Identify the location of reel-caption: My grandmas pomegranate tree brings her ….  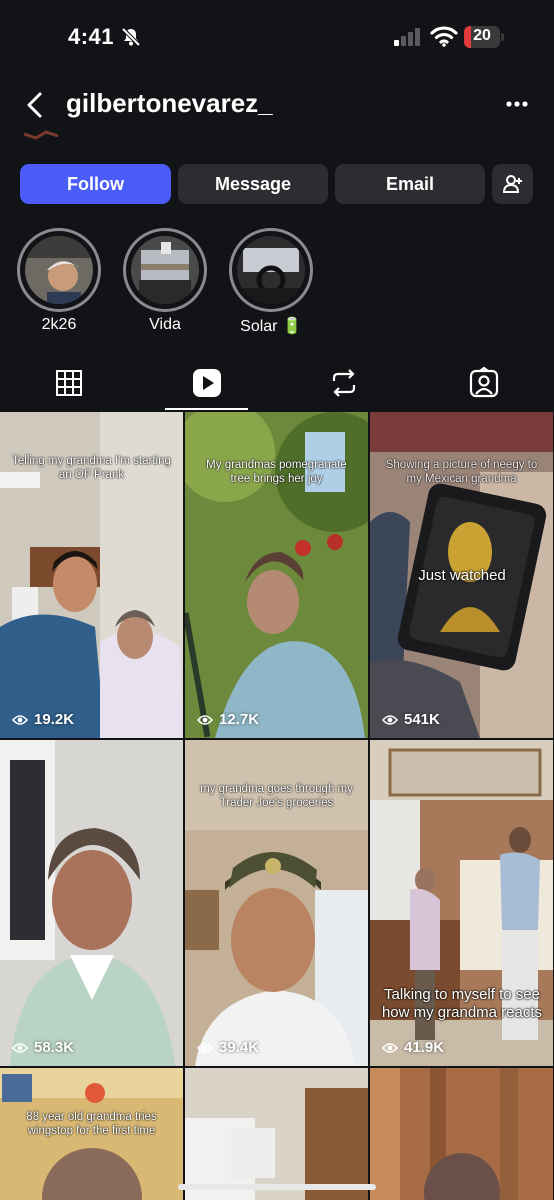
(276, 472).